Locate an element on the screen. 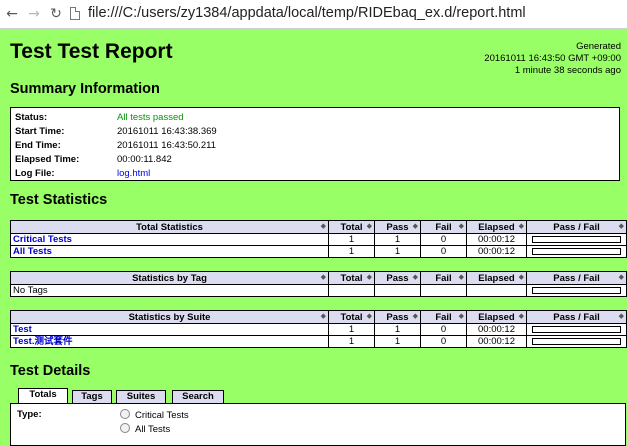 The width and height of the screenshot is (627, 446). option-critical-tests: Critical Tests is located at coordinates (154, 415).